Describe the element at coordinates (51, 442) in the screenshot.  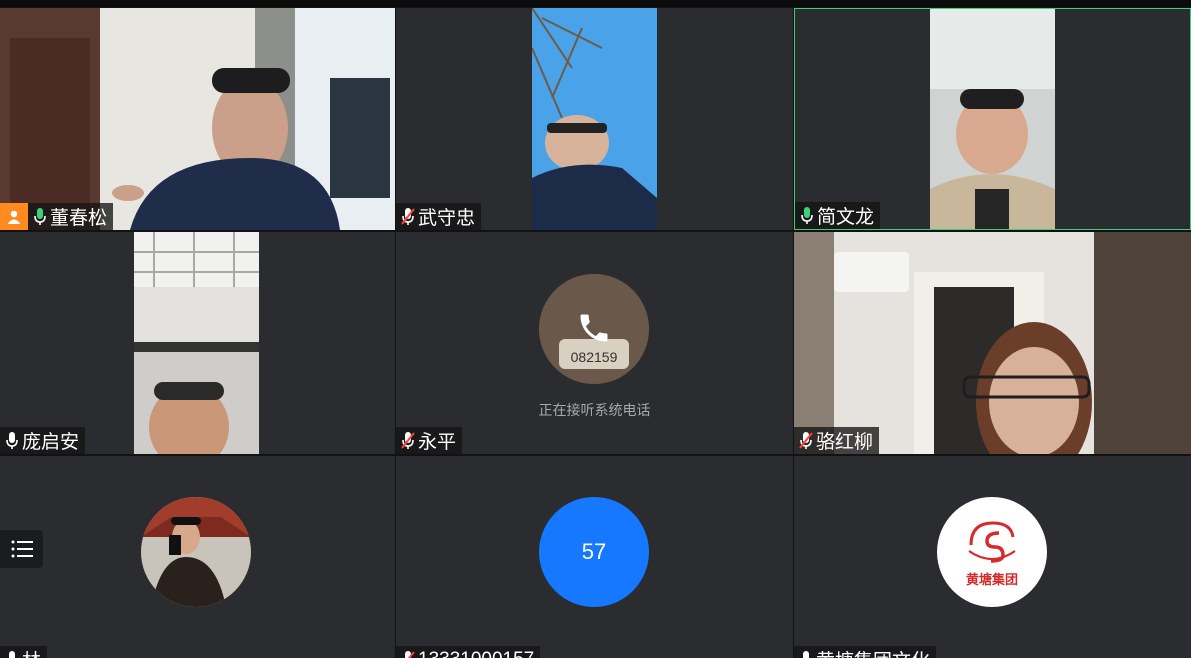
I see `participant-name: 庞启安` at that location.